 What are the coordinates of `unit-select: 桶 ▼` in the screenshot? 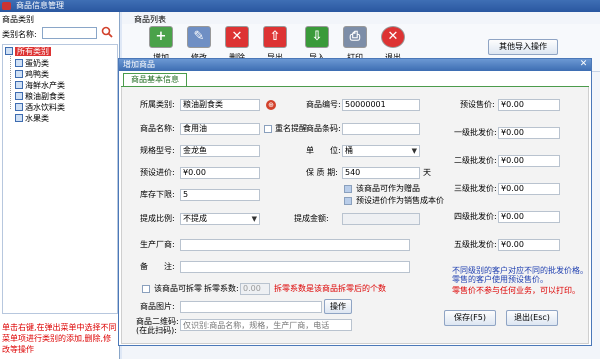 It's located at (381, 151).